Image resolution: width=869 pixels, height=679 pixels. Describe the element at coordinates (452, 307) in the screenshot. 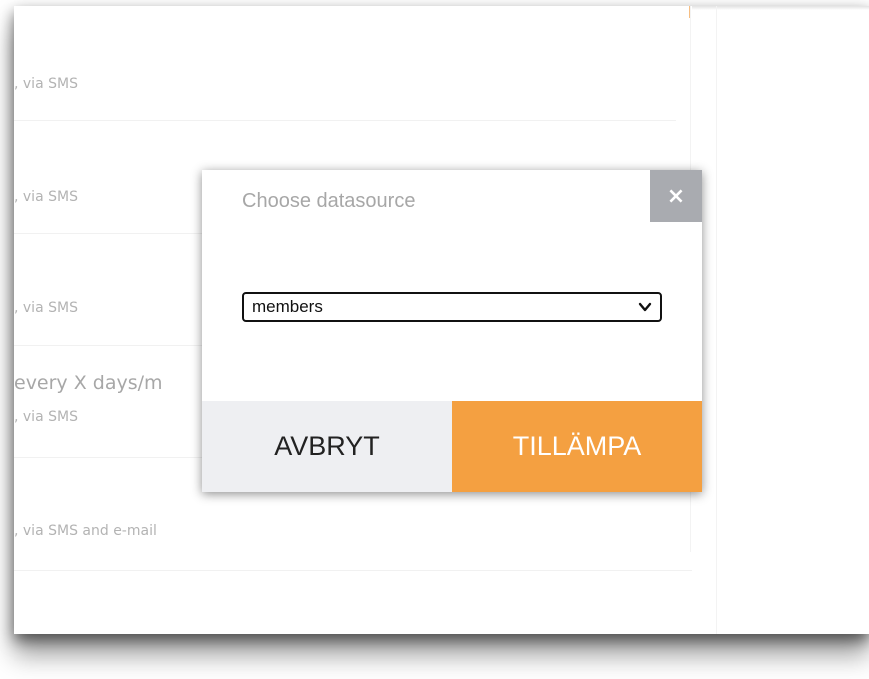

I see `datasource-select: members` at that location.